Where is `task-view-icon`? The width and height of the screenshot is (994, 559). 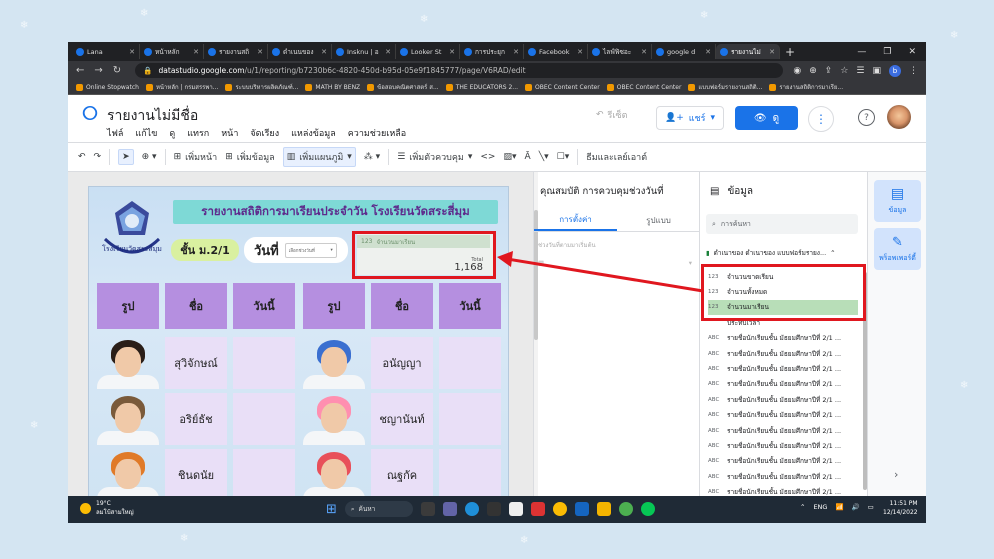 task-view-icon is located at coordinates (427, 509).